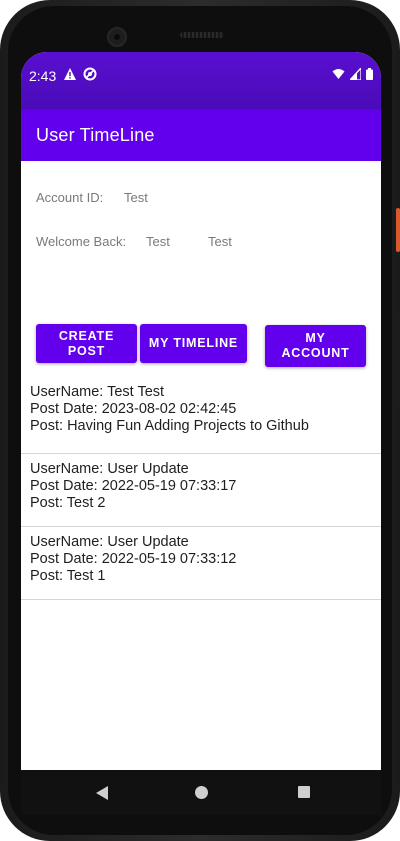 Image resolution: width=400 pixels, height=841 pixels. I want to click on welcome-back-label: Welcome Back:, so click(81, 241).